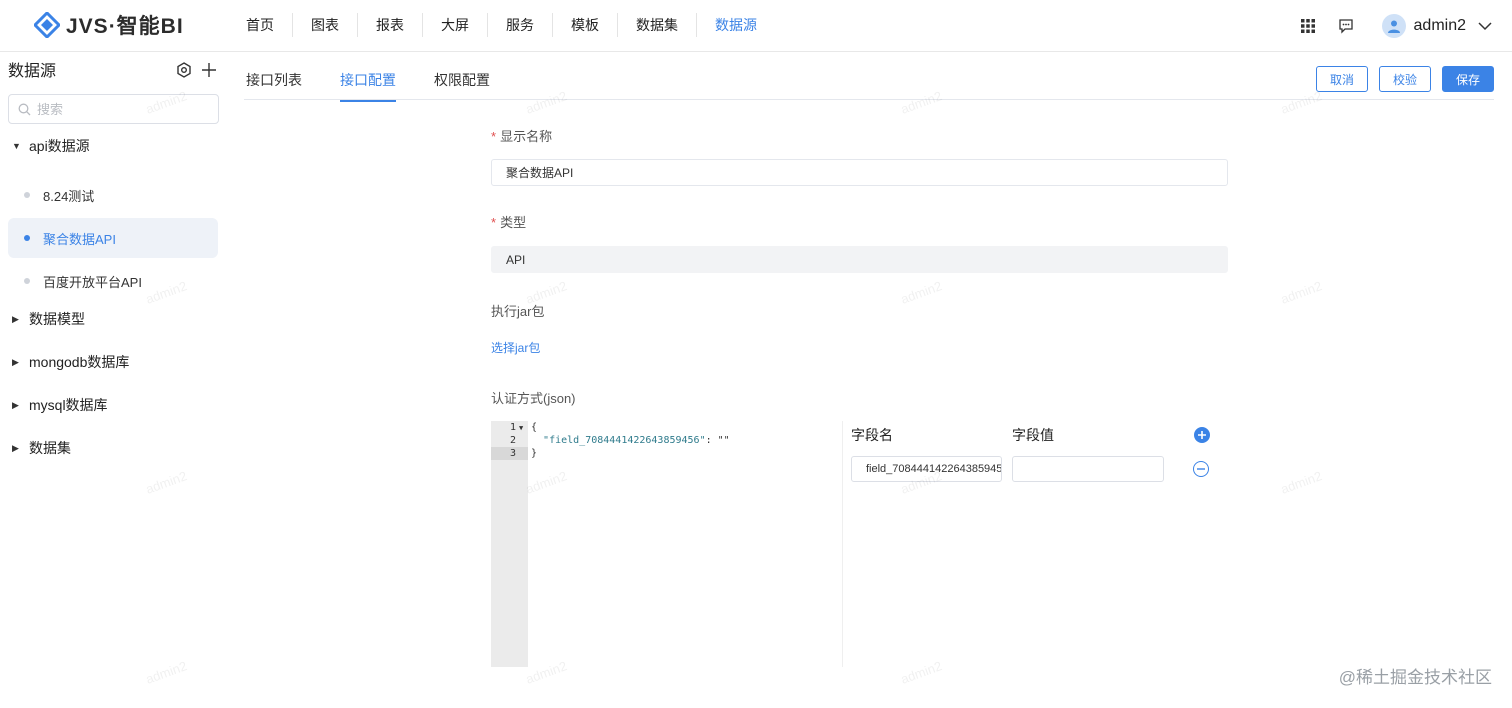 This screenshot has width=1512, height=708. Describe the element at coordinates (274, 86) in the screenshot. I see `tab-interface-list: 接口列表` at that location.